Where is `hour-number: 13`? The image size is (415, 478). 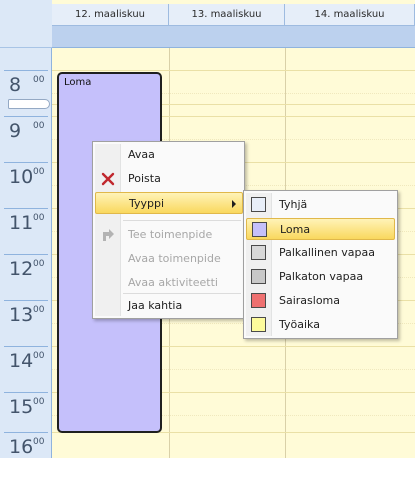
hour-number: 13 is located at coordinates (21, 315).